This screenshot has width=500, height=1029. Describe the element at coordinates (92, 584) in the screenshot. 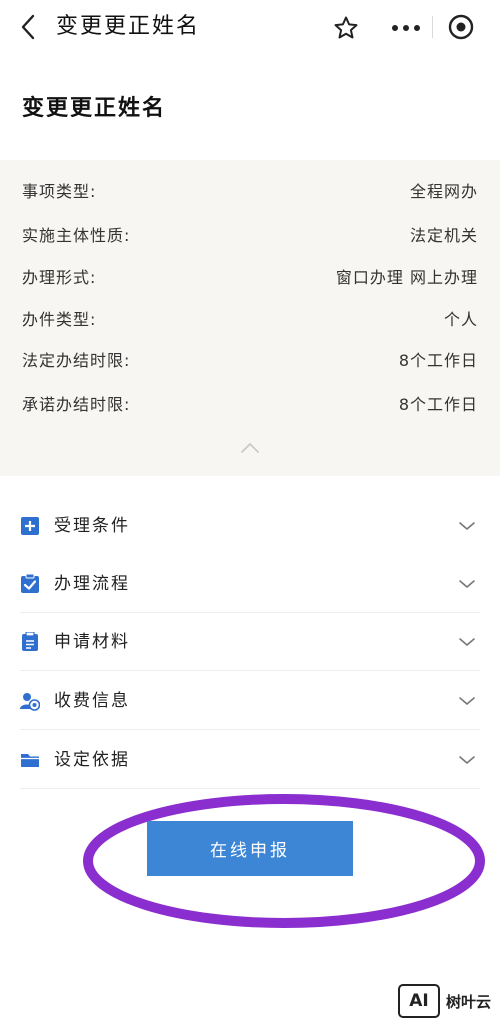

I see `section-label: 办理流程` at that location.